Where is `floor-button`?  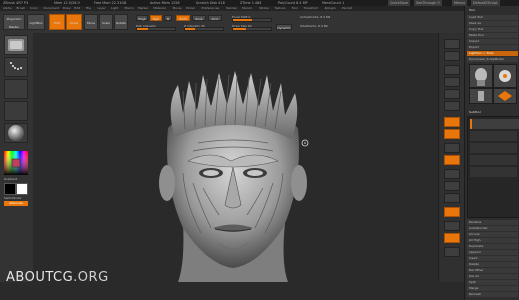 floor-button is located at coordinates (452, 134).